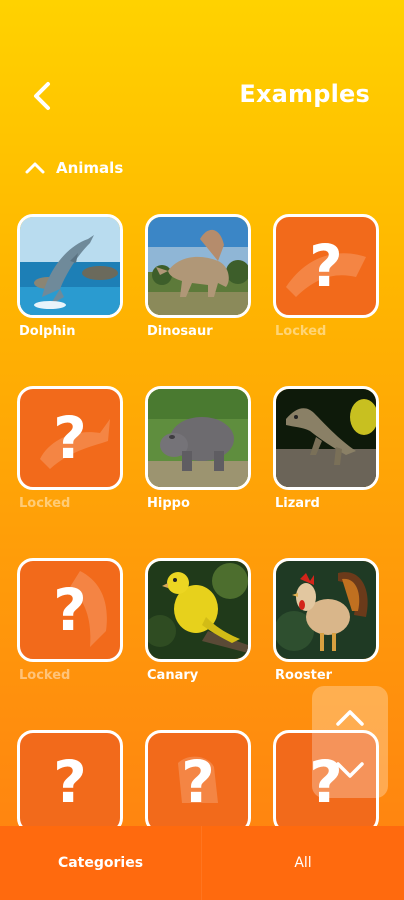  I want to click on example-label: Hippo, so click(168, 503).